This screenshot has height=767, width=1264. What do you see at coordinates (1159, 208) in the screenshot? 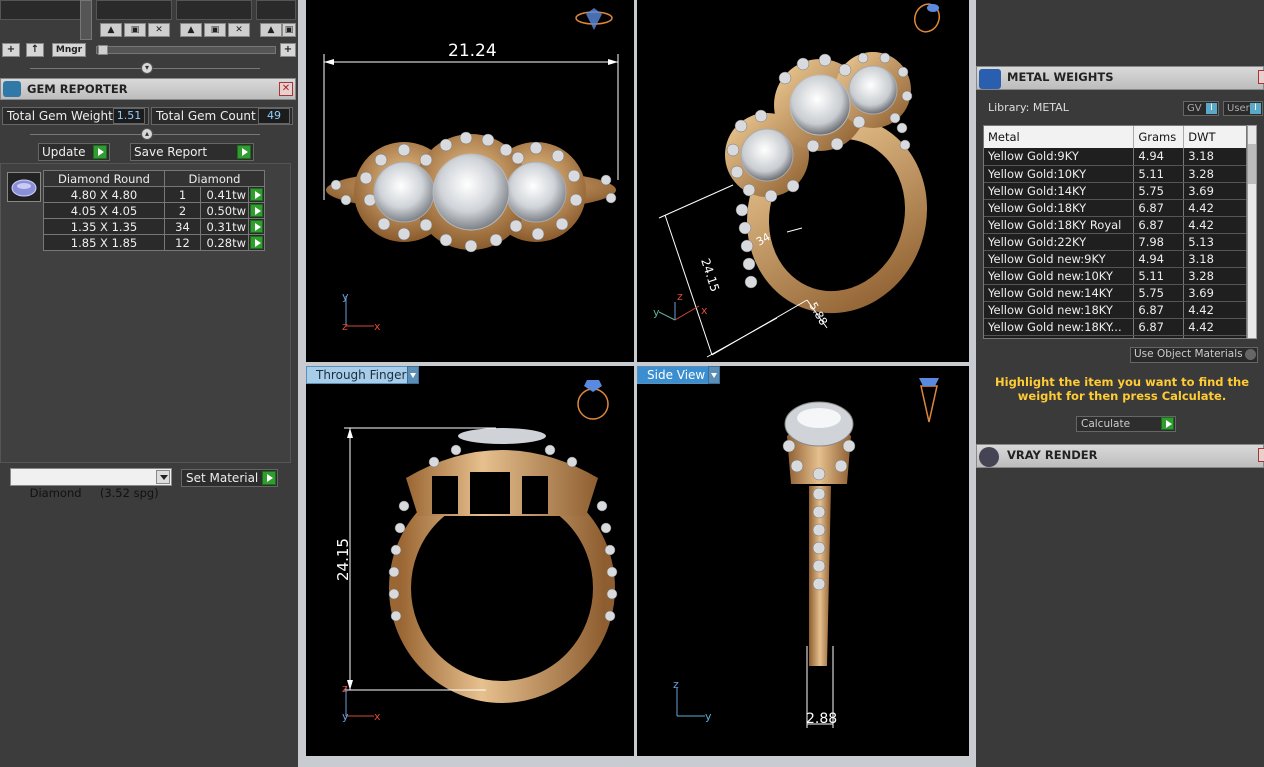
I see `metal-grams-cell: 6.87` at bounding box center [1159, 208].